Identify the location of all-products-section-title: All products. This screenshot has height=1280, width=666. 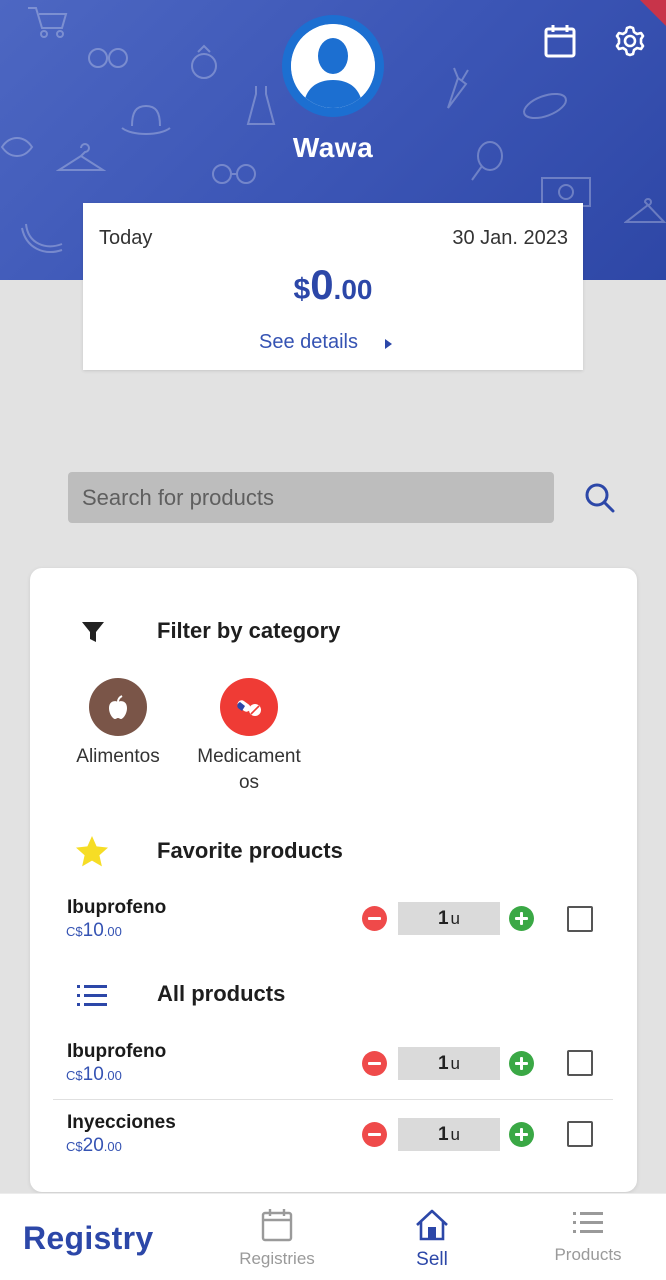
(221, 993).